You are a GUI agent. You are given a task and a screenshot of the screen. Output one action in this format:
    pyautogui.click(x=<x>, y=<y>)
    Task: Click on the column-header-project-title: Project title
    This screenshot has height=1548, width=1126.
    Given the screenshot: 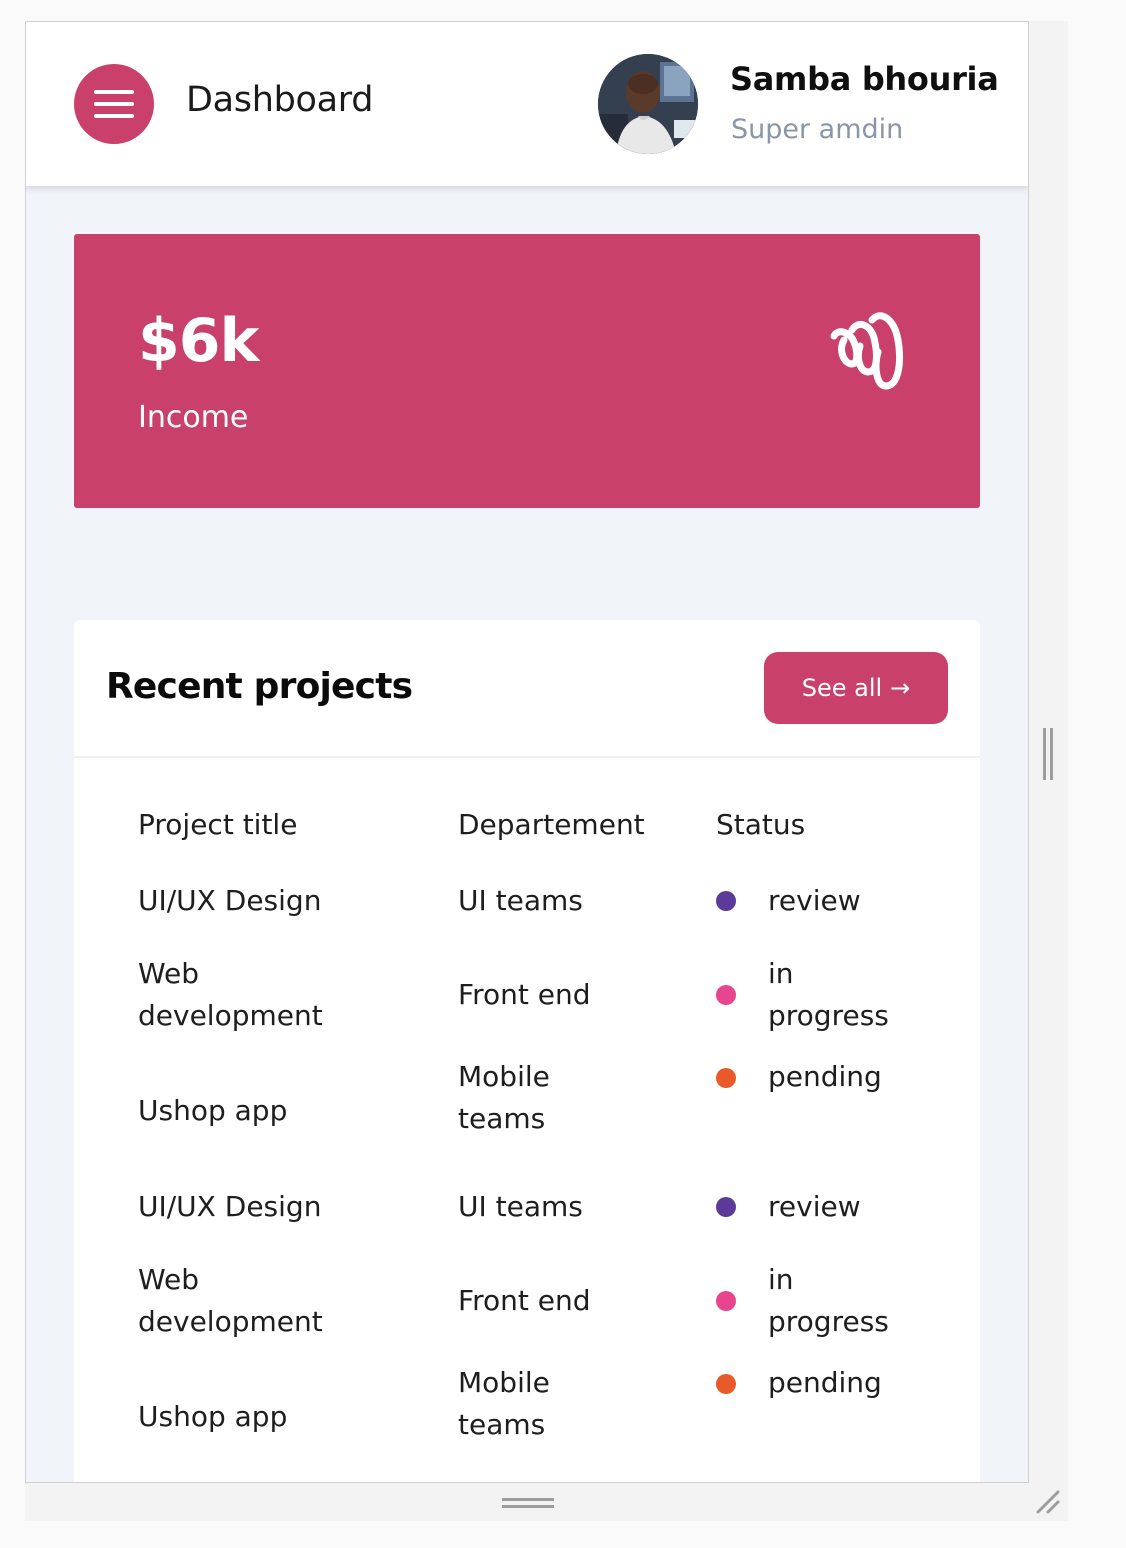 What is the action you would take?
    pyautogui.click(x=218, y=824)
    